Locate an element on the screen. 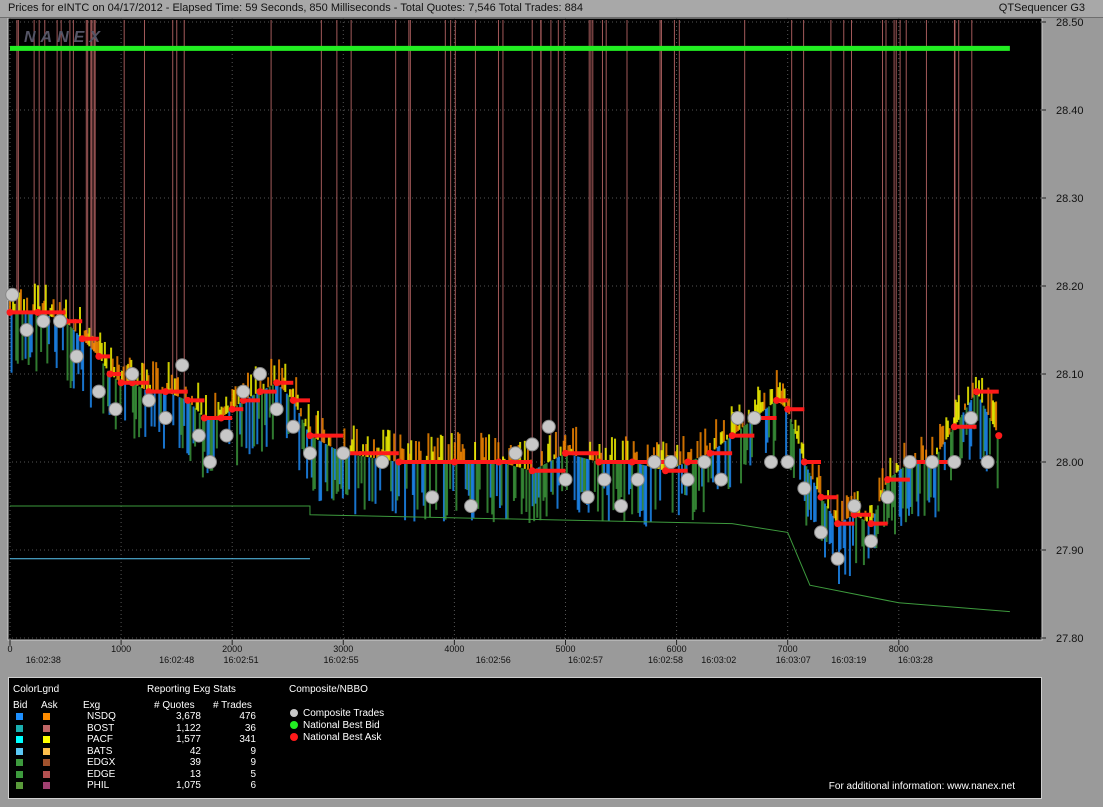 The image size is (1103, 807). exchange-name: EDGX is located at coordinates (101, 762).